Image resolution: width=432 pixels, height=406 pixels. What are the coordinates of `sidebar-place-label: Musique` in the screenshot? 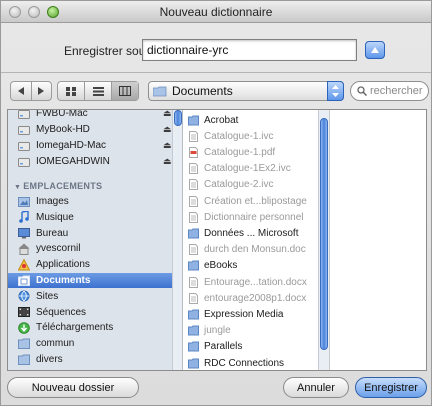 It's located at (55, 217).